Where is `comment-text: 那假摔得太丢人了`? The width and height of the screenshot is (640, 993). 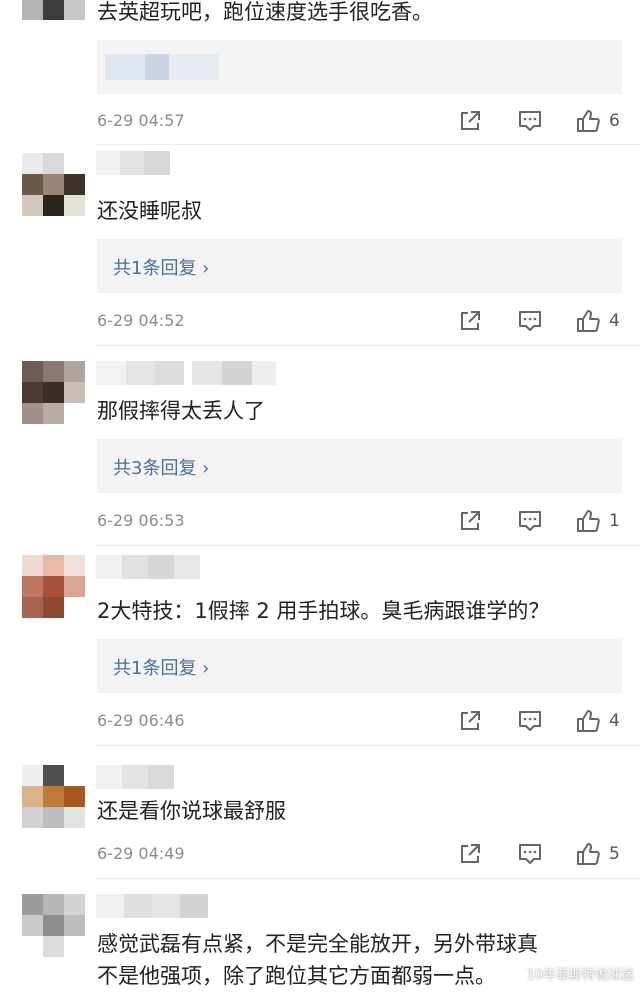
comment-text: 那假摔得太丢人了 is located at coordinates (181, 411).